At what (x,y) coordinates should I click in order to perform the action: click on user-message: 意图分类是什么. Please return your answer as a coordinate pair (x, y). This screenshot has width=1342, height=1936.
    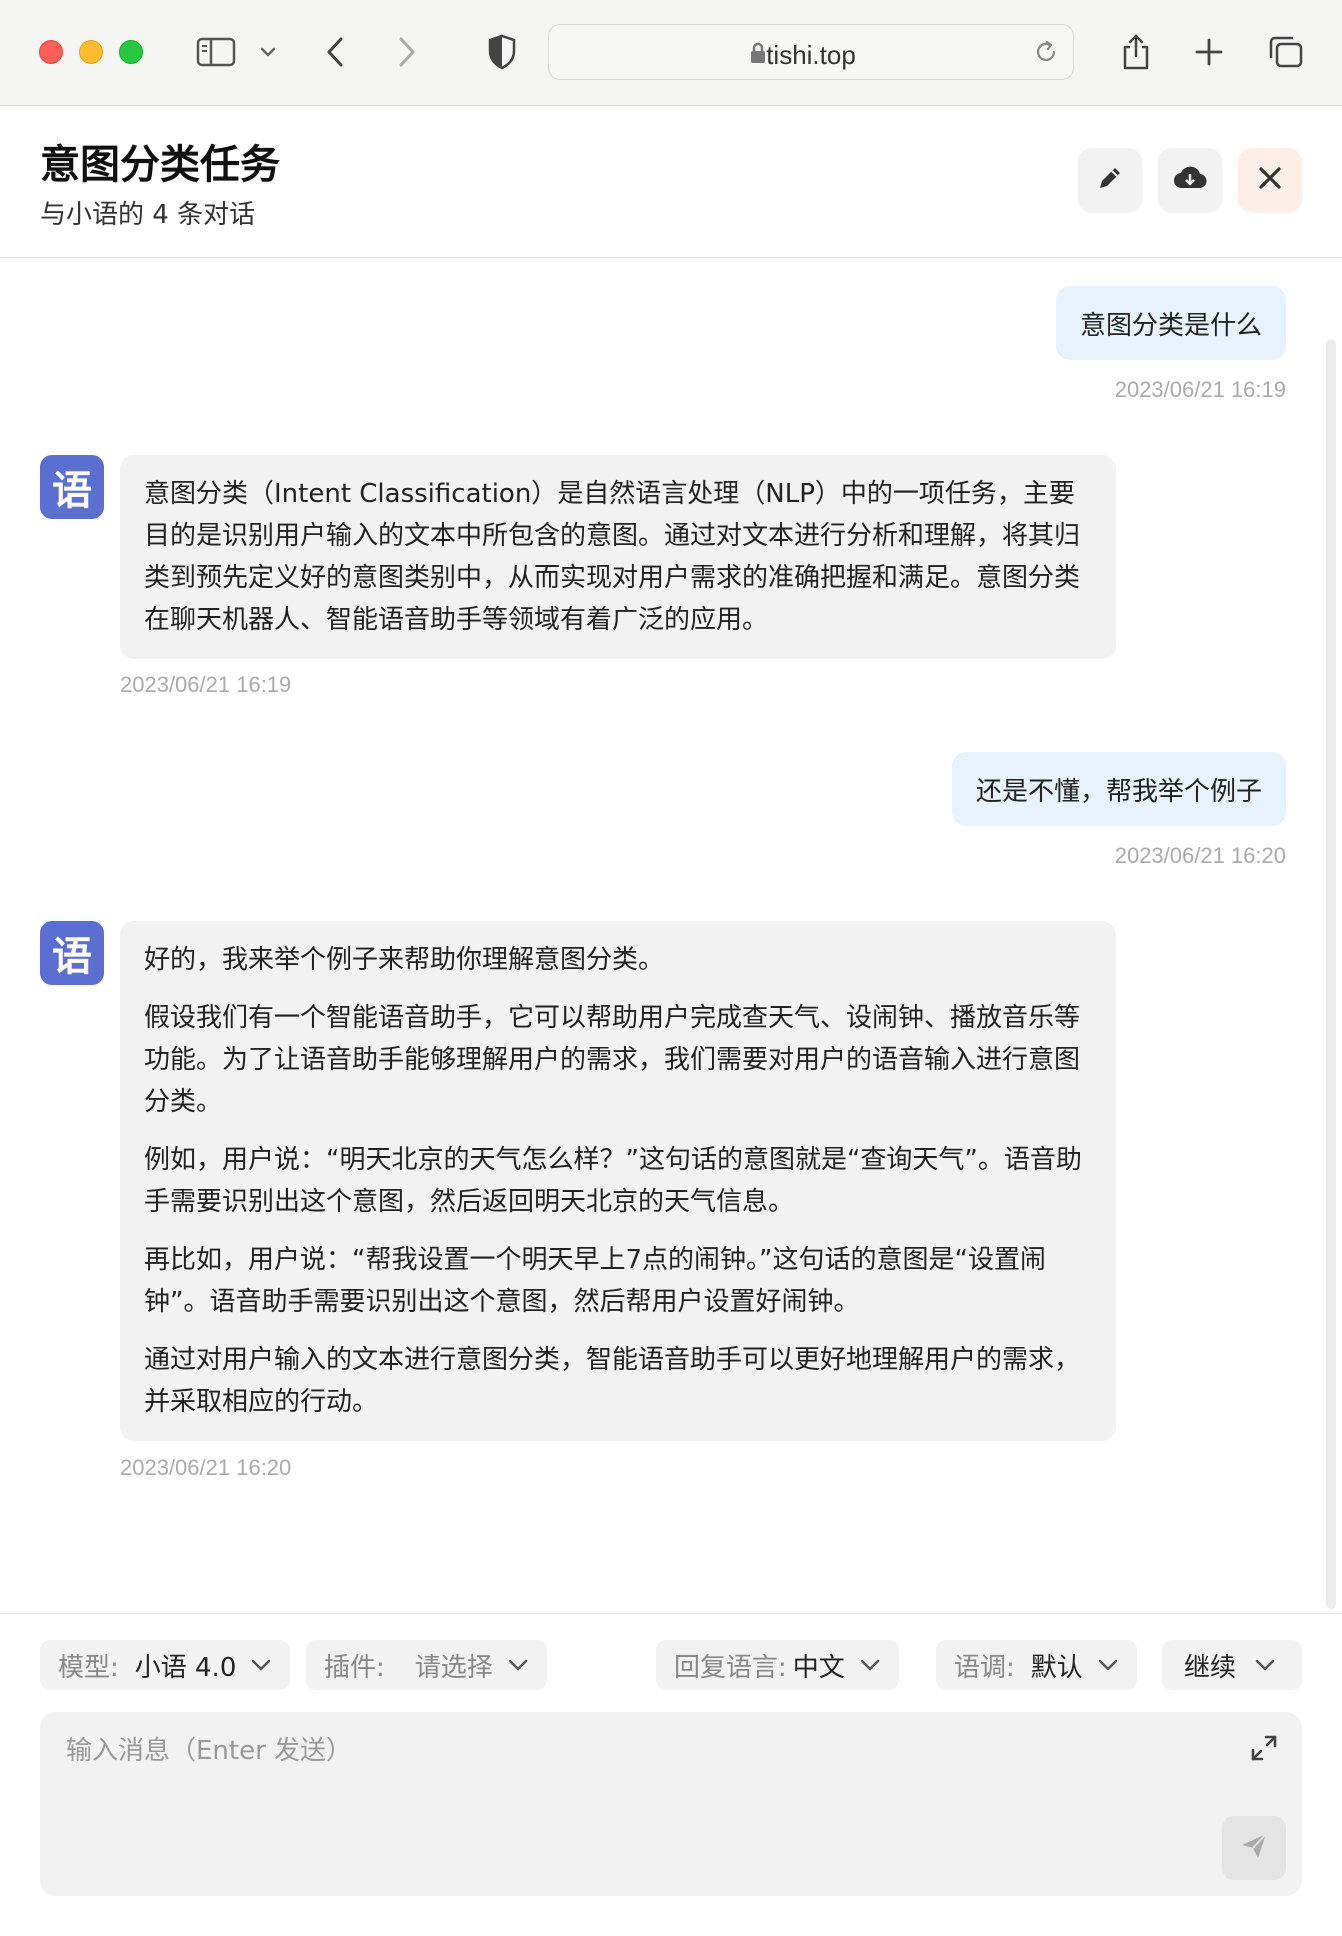
    Looking at the image, I should click on (1170, 323).